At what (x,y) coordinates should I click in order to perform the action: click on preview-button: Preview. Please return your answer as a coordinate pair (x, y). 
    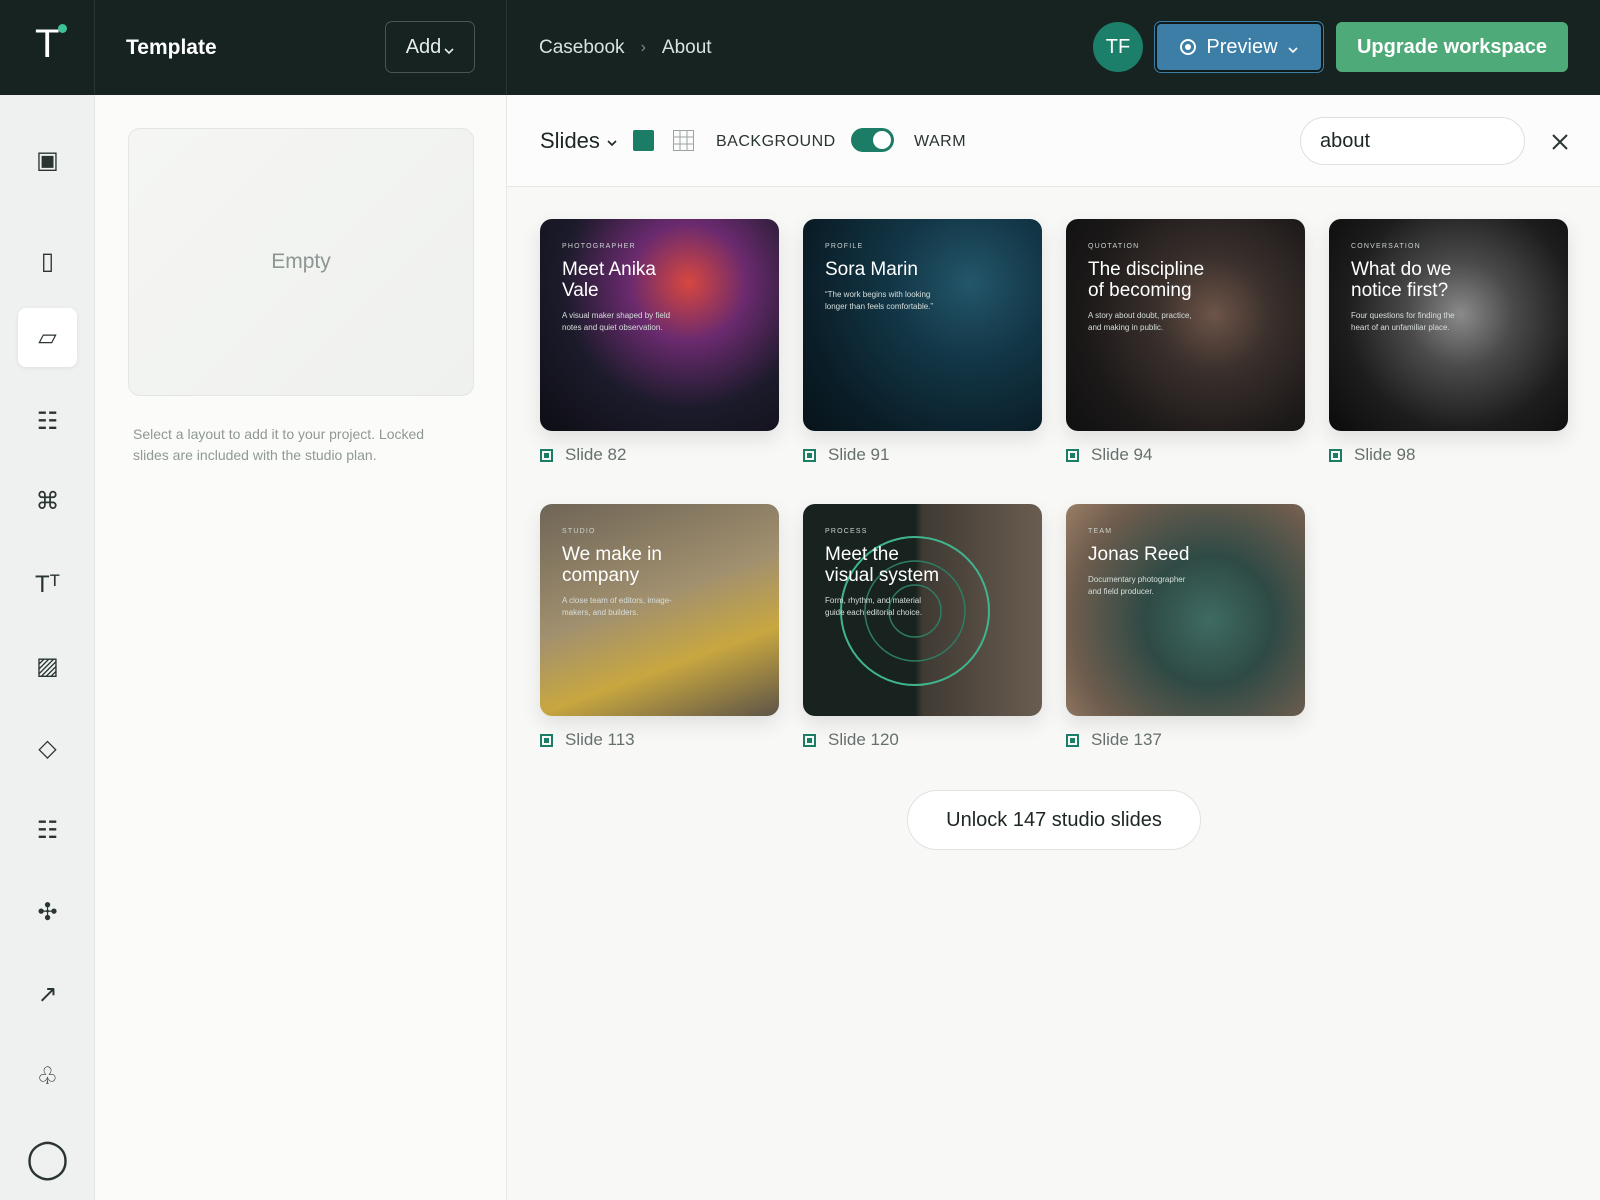
    Looking at the image, I should click on (1239, 47).